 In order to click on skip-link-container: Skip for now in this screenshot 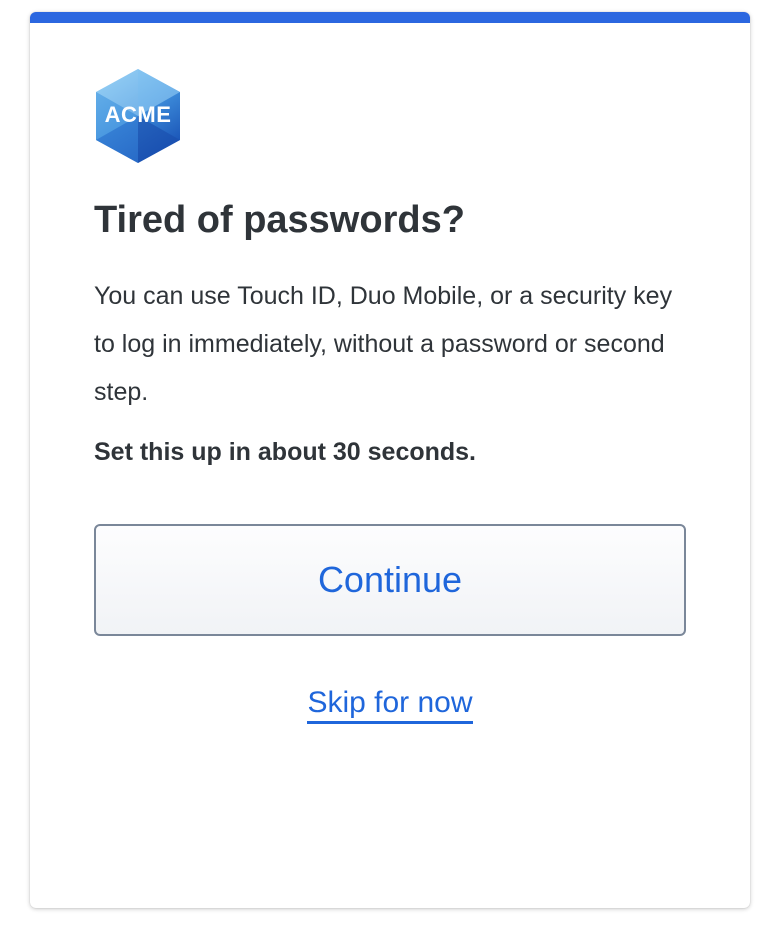, I will do `click(390, 705)`.